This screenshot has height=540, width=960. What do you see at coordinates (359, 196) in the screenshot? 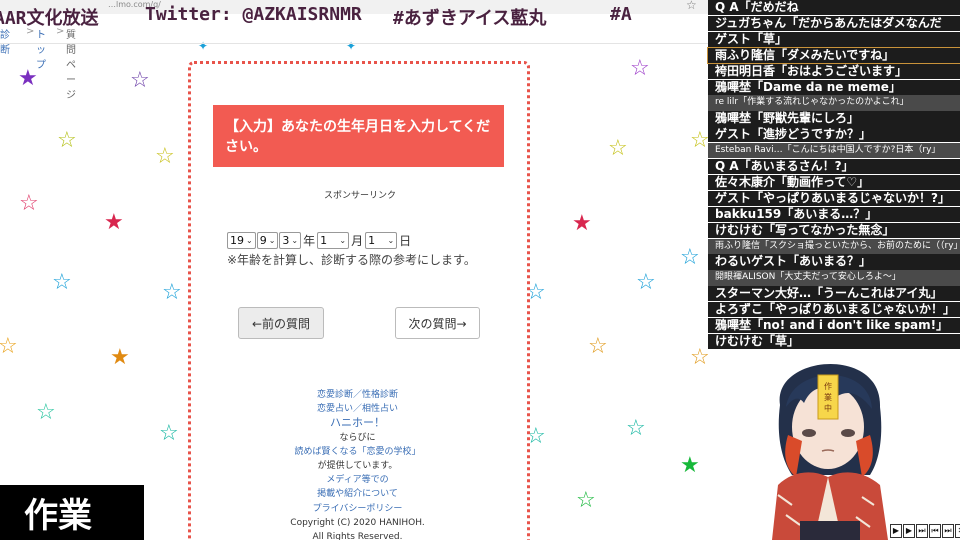
I see `sponsor-label: スポンサーリンク` at bounding box center [359, 196].